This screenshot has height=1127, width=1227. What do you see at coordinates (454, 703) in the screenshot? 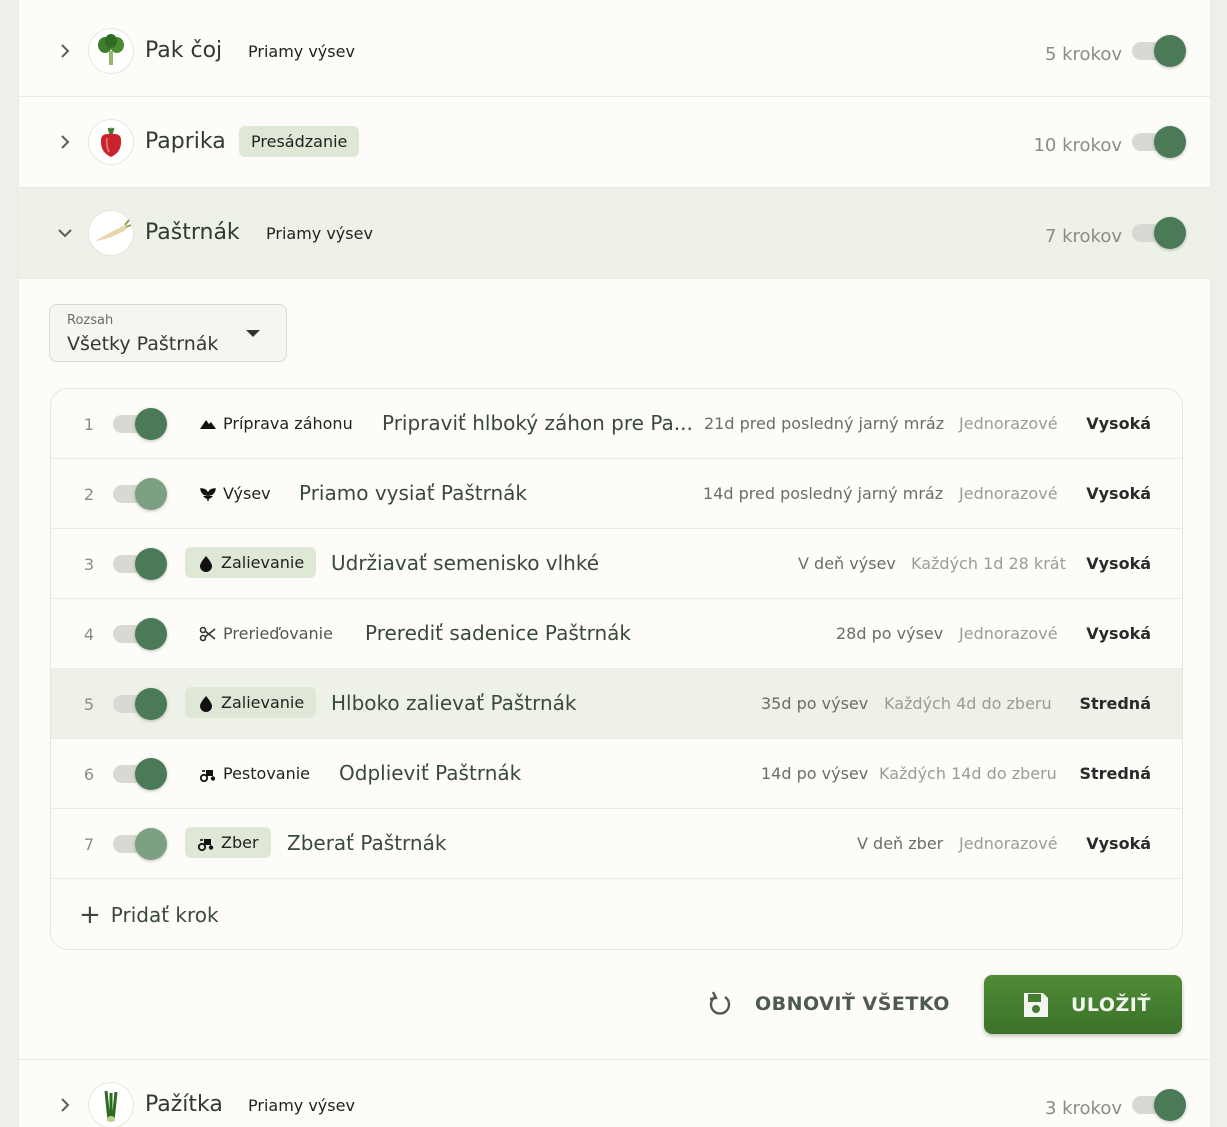
I see `step-title: Hlboko zalievať Paštrnák` at bounding box center [454, 703].